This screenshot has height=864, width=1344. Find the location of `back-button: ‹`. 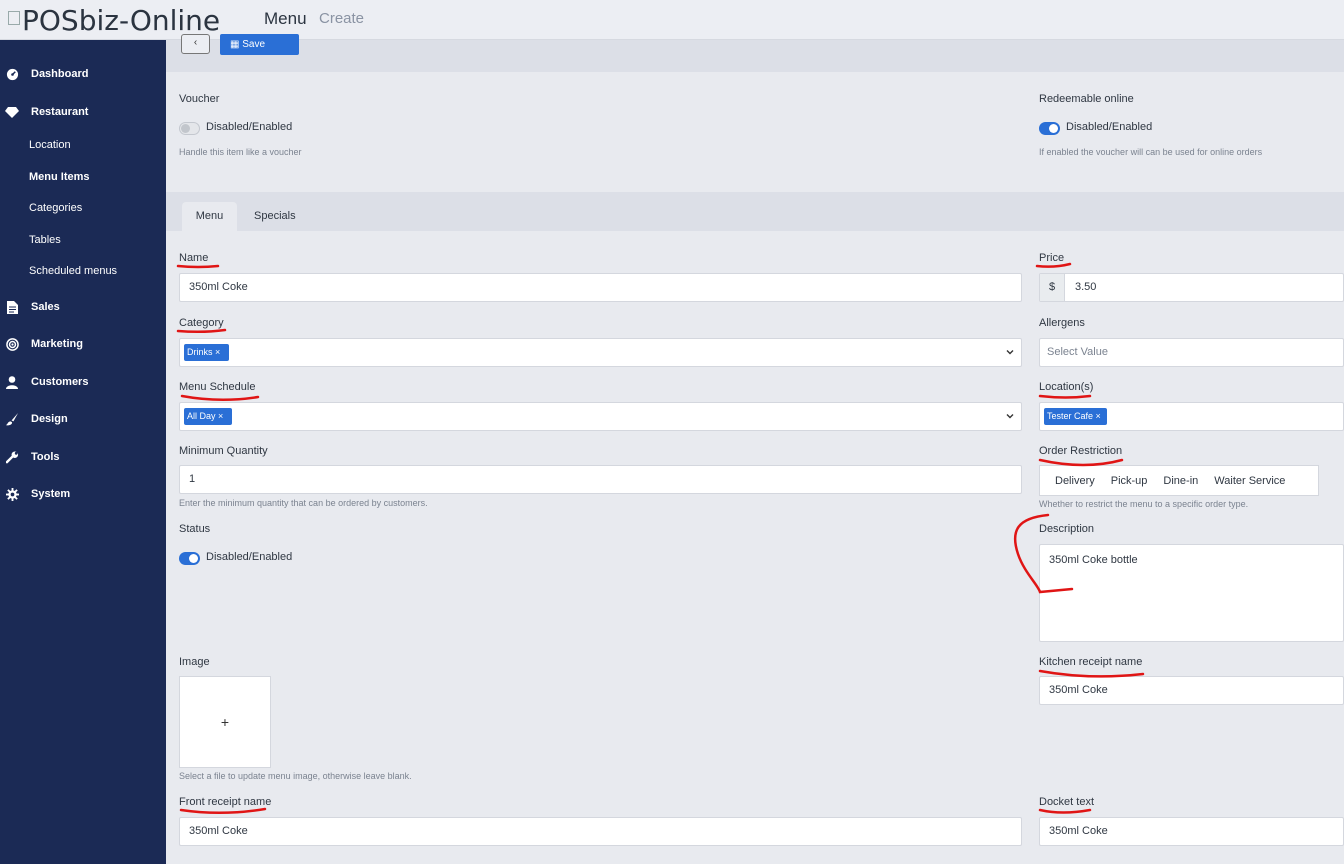

back-button: ‹ is located at coordinates (195, 44).